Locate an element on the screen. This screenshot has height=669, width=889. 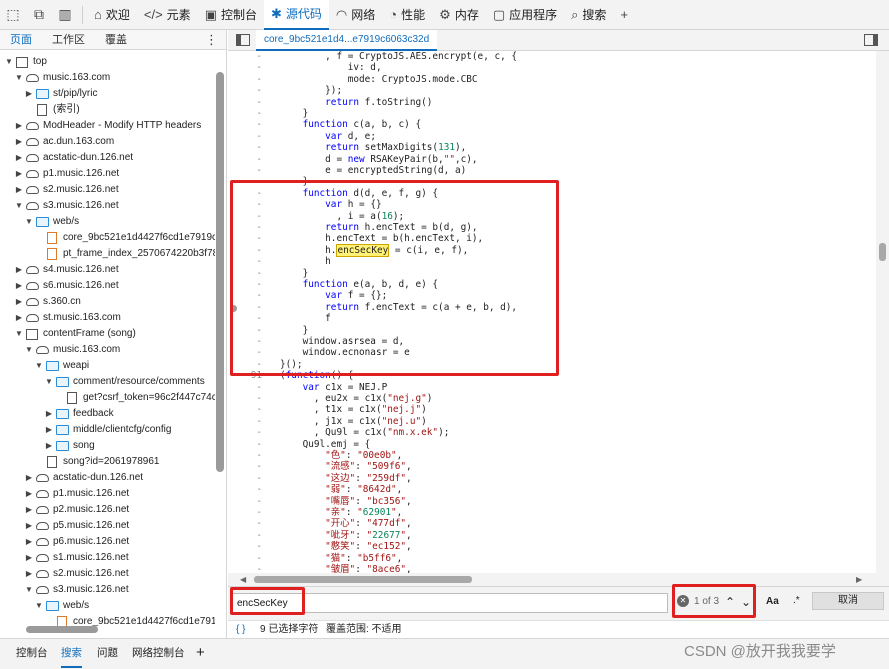
drawer-tab-issues: 问题 is located at coordinates (107, 653).